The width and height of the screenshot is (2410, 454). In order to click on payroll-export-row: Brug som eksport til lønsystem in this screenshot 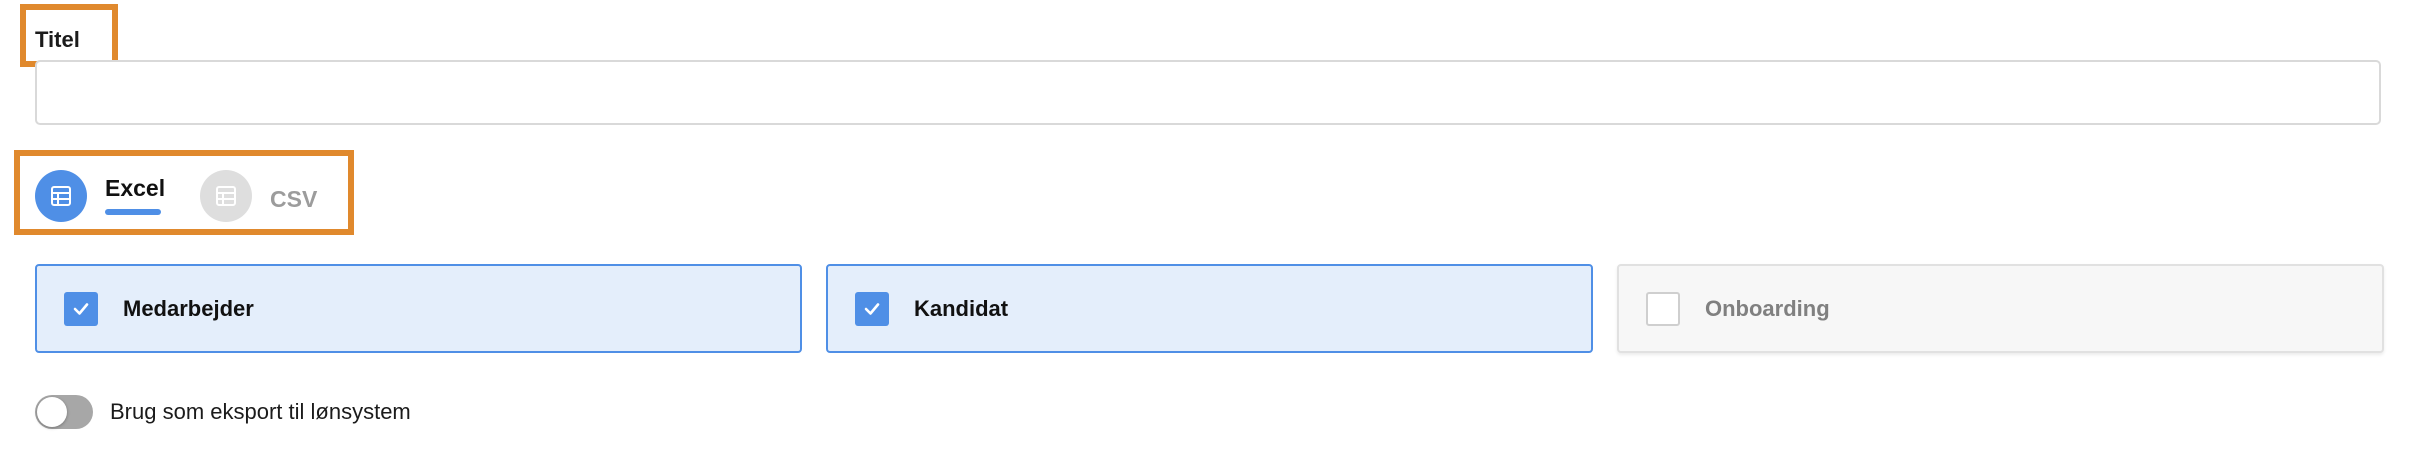, I will do `click(223, 412)`.